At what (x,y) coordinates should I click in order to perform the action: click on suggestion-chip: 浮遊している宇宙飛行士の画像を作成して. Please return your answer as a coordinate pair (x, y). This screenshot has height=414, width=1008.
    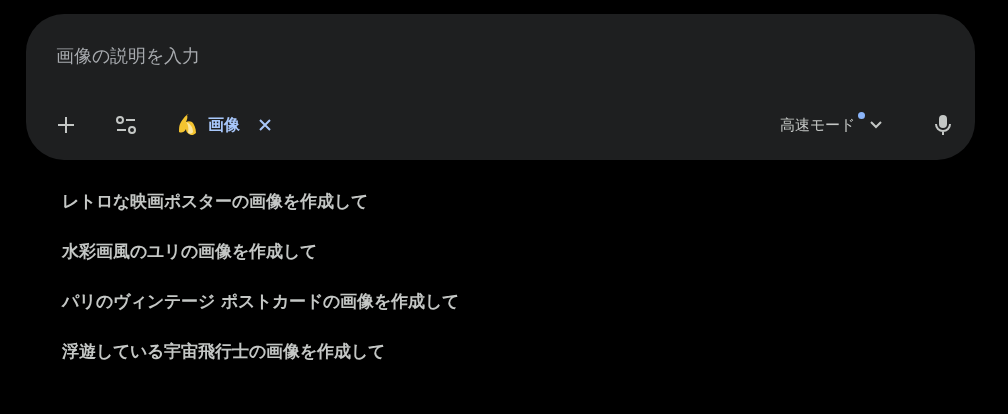
    Looking at the image, I should click on (223, 351).